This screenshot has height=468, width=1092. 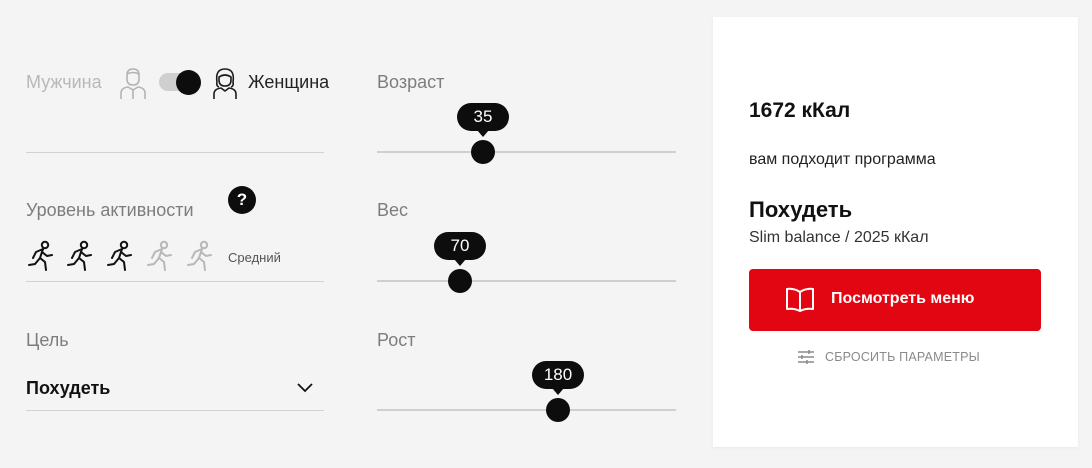 I want to click on height-value-bubble: 180, so click(x=558, y=378).